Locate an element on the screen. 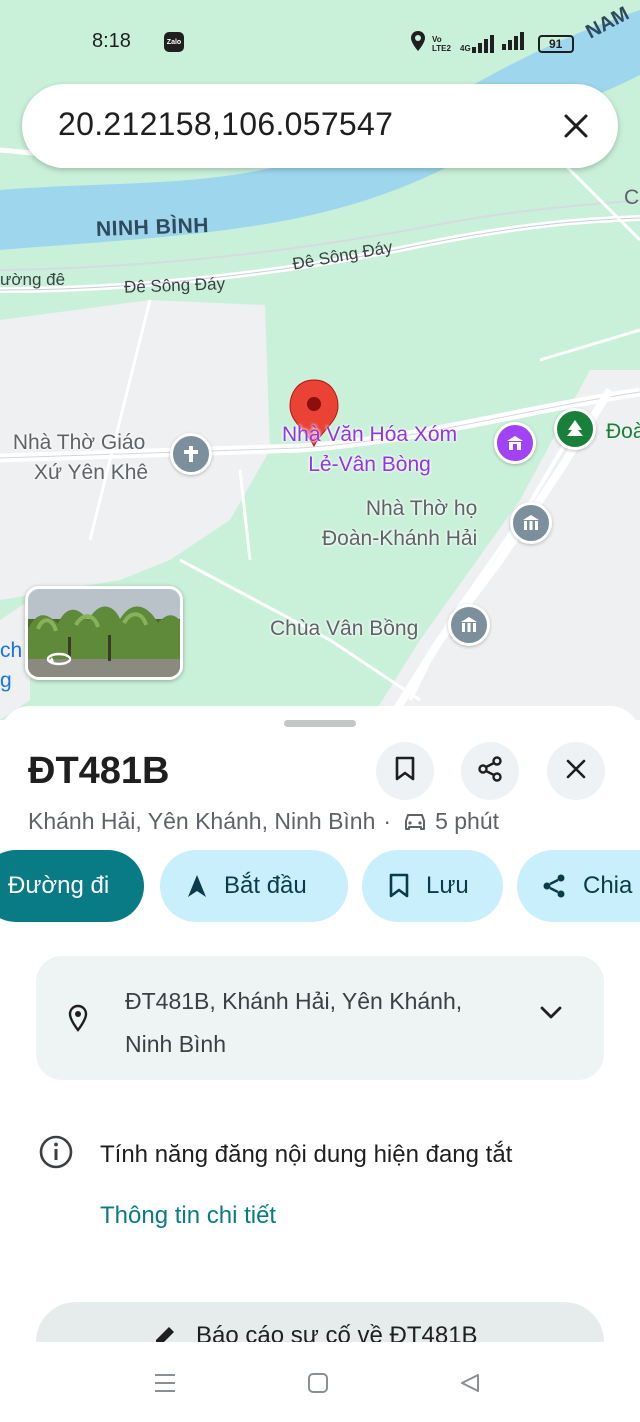 The image size is (640, 1422). location-icon is located at coordinates (418, 43).